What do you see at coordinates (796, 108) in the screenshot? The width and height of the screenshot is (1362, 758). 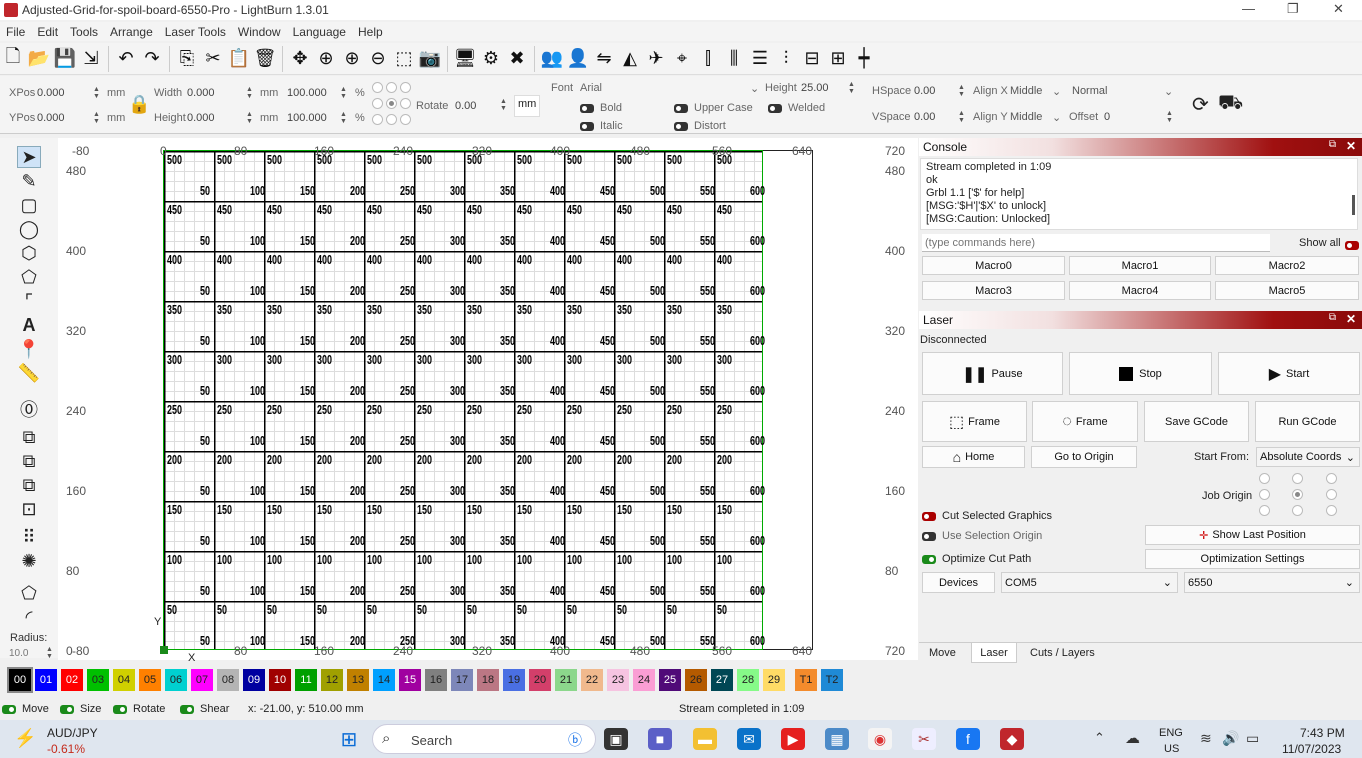 I see `welded-toggle: Welded` at bounding box center [796, 108].